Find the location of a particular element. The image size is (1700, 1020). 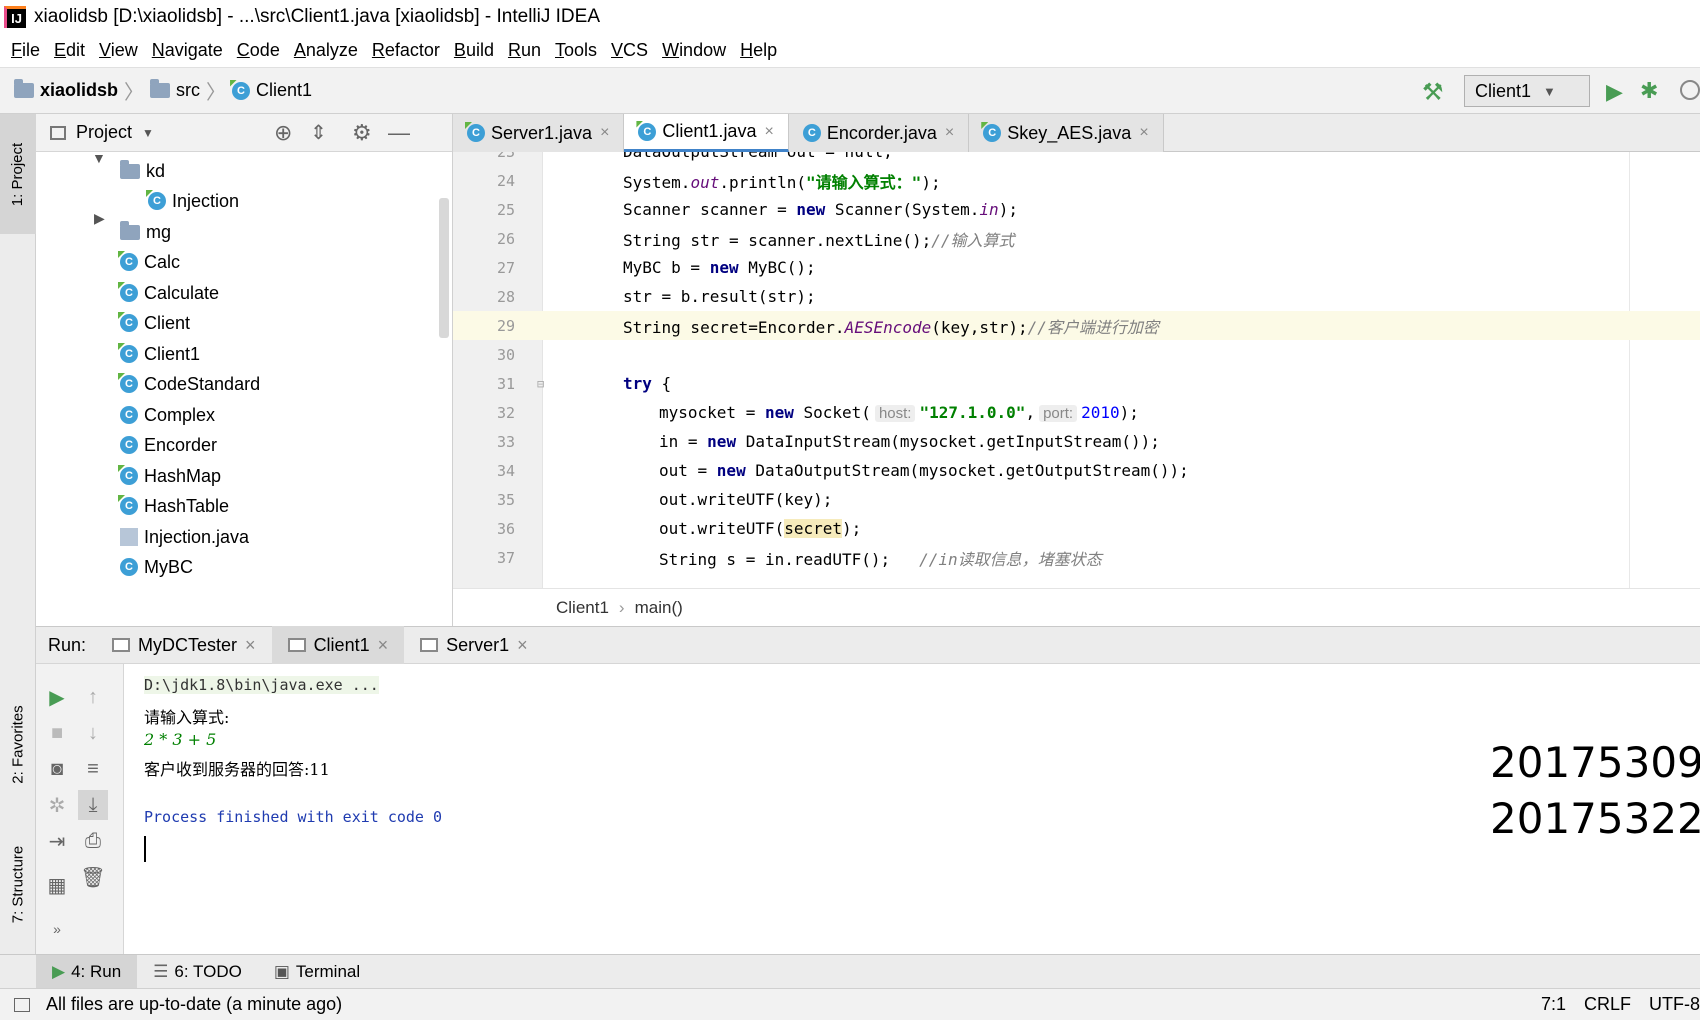

camera-icon: ◙ is located at coordinates (57, 769).